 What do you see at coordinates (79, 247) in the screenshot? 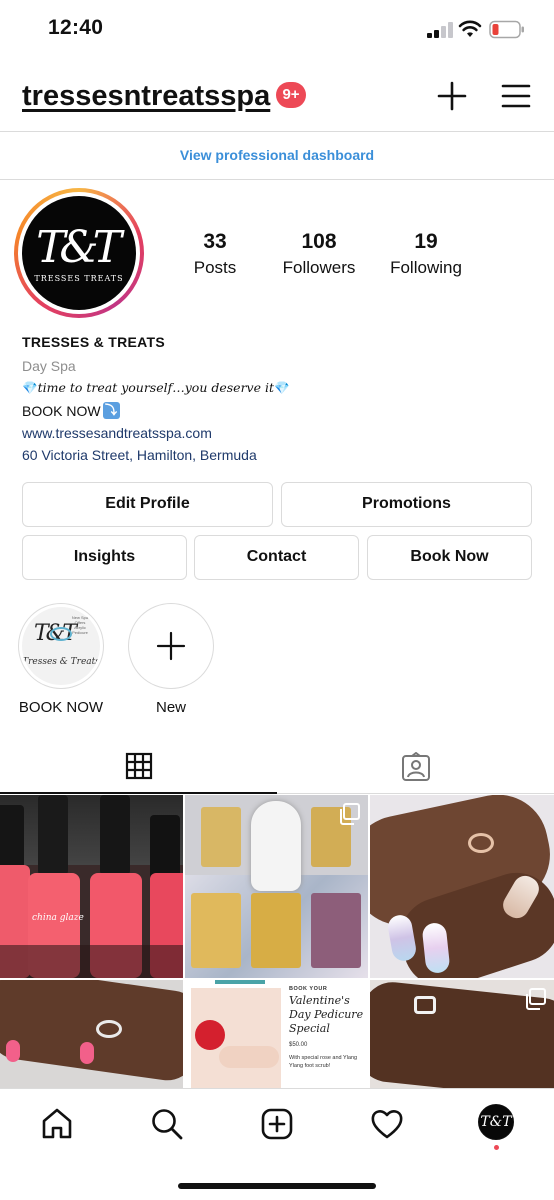
I see `logo-monogram: T&T` at bounding box center [79, 247].